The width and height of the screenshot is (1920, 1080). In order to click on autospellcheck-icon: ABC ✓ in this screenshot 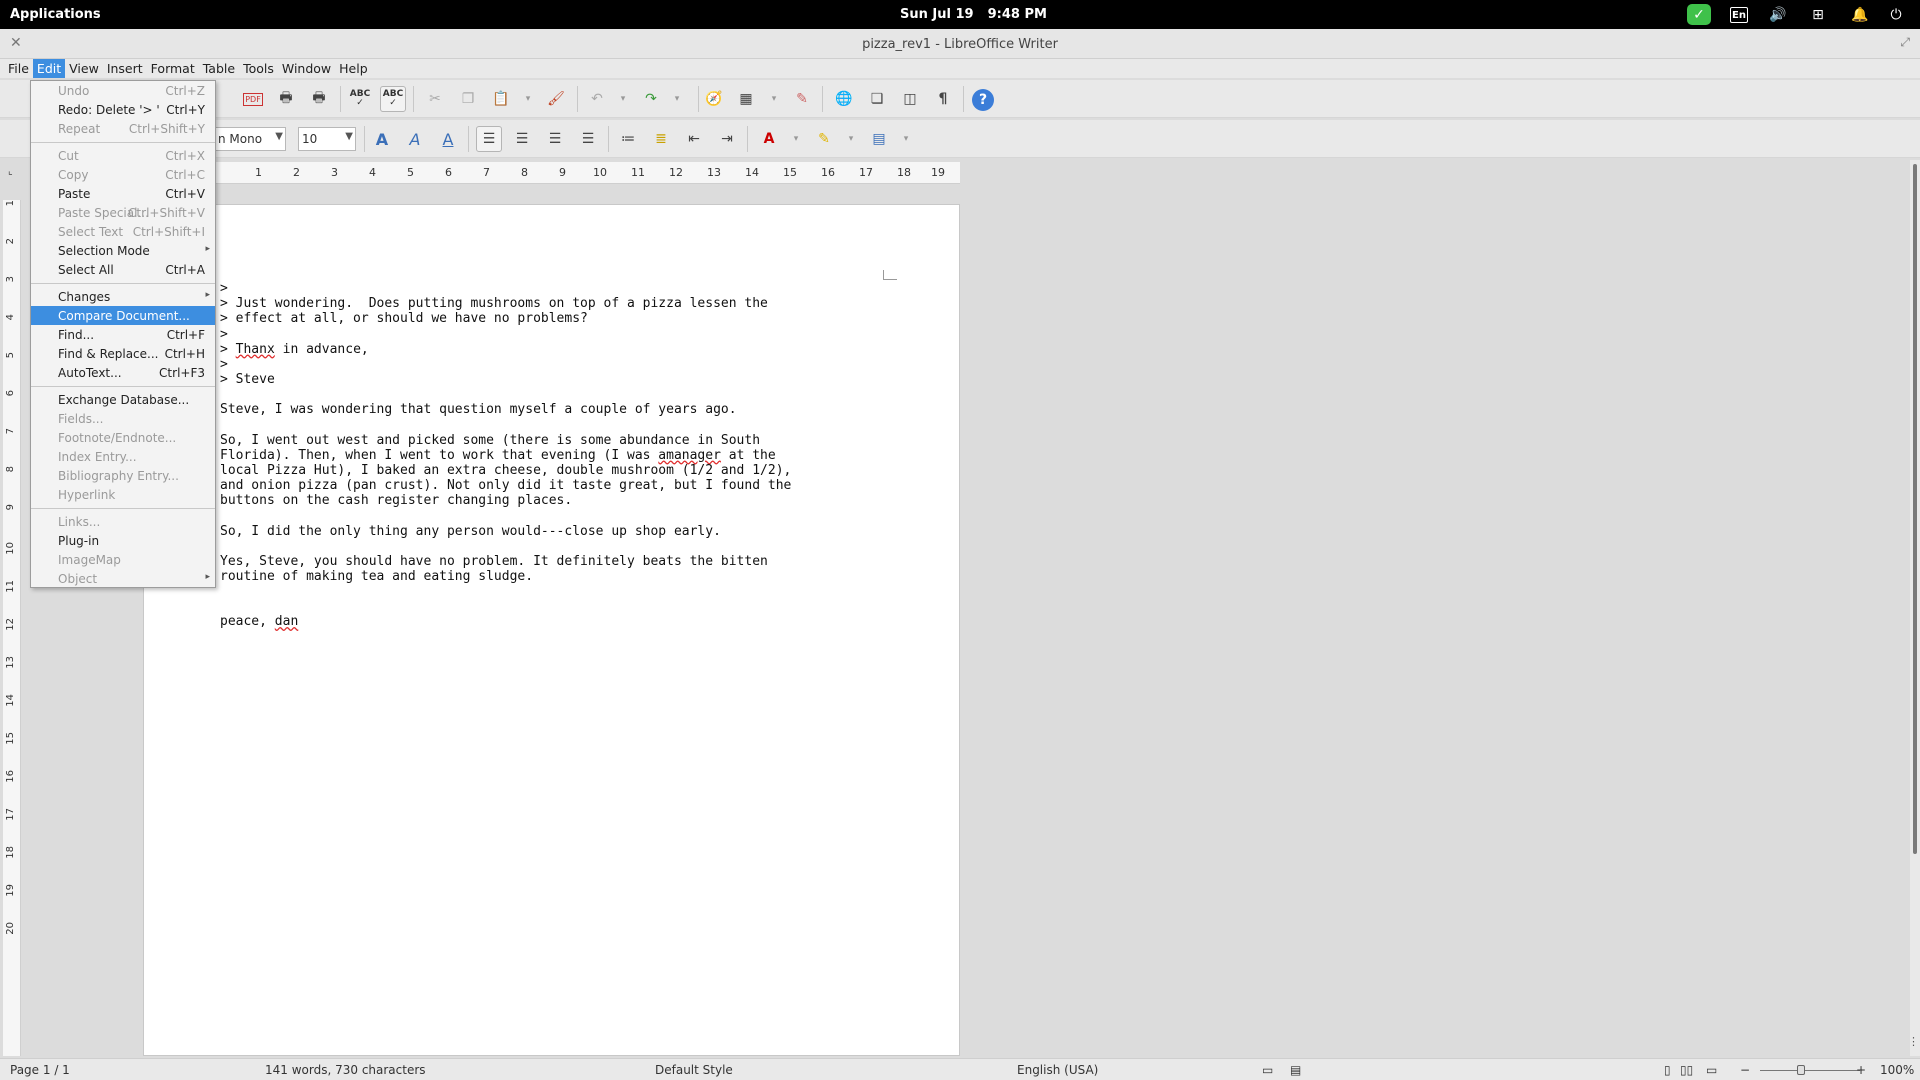, I will do `click(393, 99)`.